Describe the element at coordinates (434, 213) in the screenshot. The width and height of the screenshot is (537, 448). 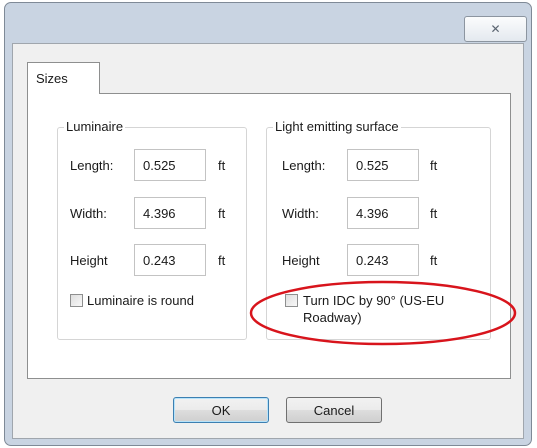
I see `surface-width-unit: ft` at that location.